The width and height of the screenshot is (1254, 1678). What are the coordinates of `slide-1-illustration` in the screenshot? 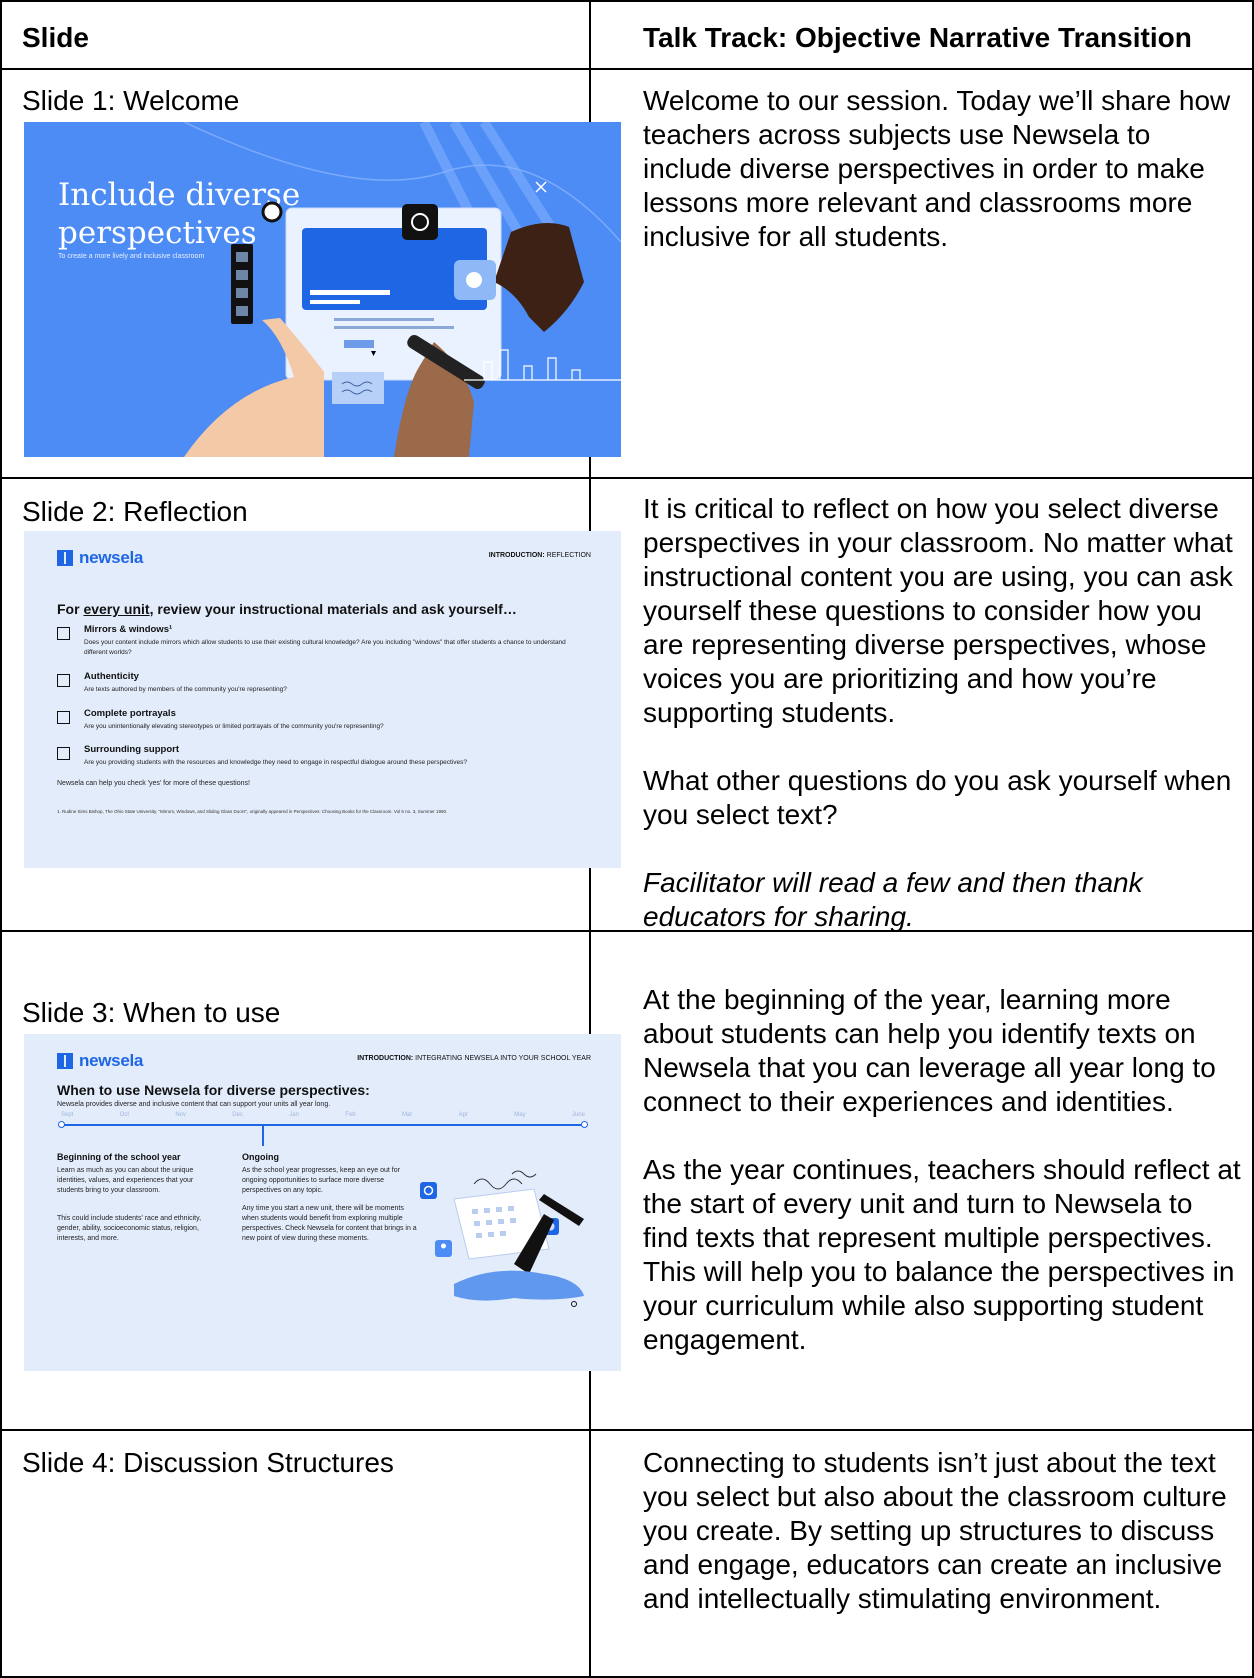 It's located at (402, 289).